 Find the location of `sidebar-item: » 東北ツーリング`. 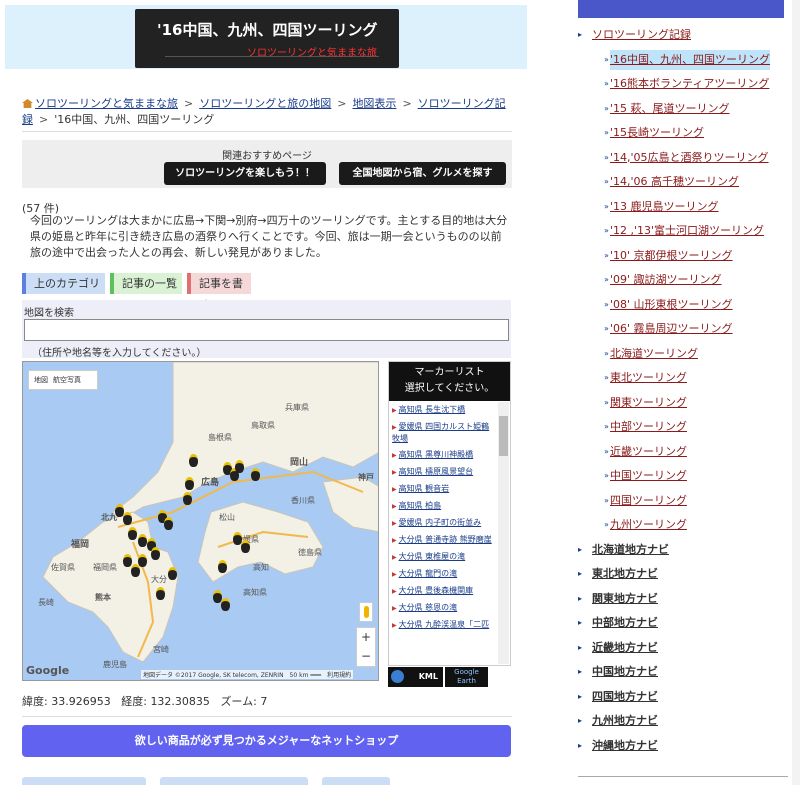

sidebar-item: » 東北ツーリング is located at coordinates (683, 380).